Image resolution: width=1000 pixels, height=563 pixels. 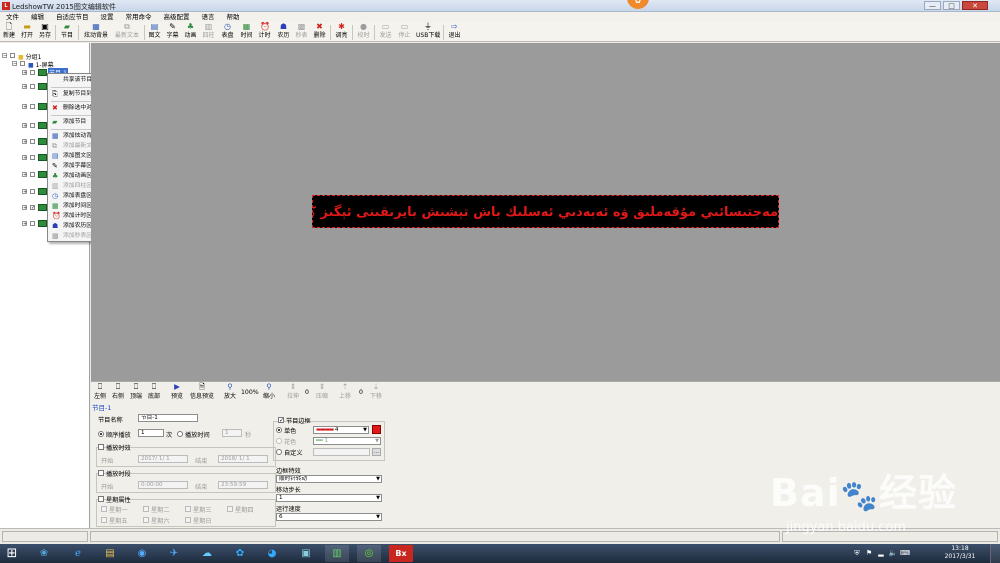 I want to click on menu-adaptive-program: 自适应节目, so click(x=72, y=17).